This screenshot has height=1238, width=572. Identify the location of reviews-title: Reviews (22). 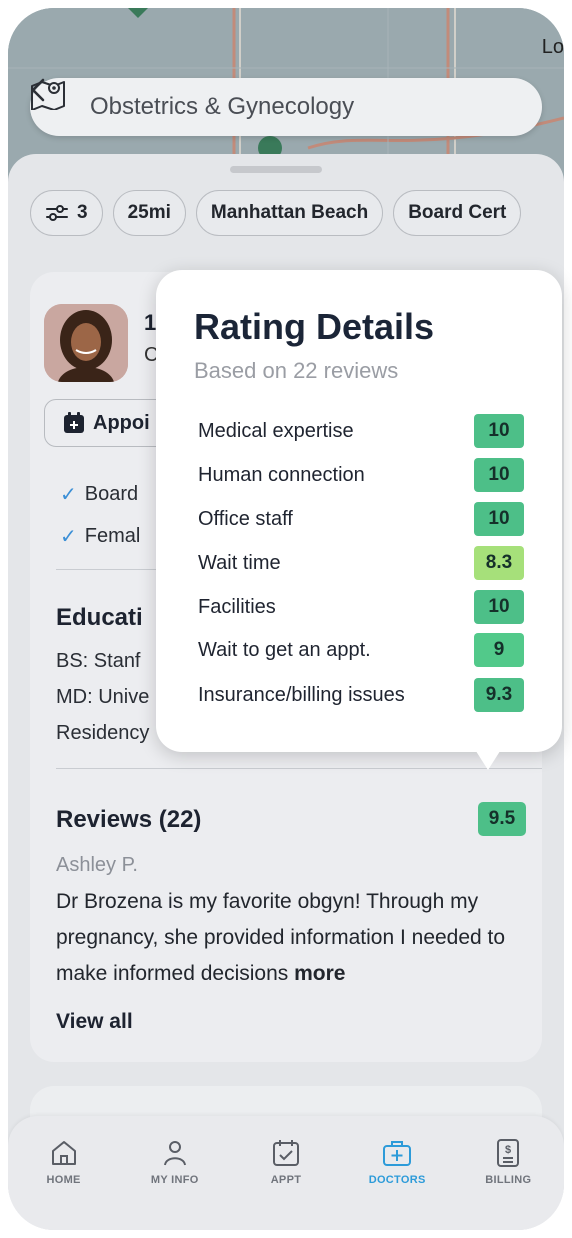
(129, 819).